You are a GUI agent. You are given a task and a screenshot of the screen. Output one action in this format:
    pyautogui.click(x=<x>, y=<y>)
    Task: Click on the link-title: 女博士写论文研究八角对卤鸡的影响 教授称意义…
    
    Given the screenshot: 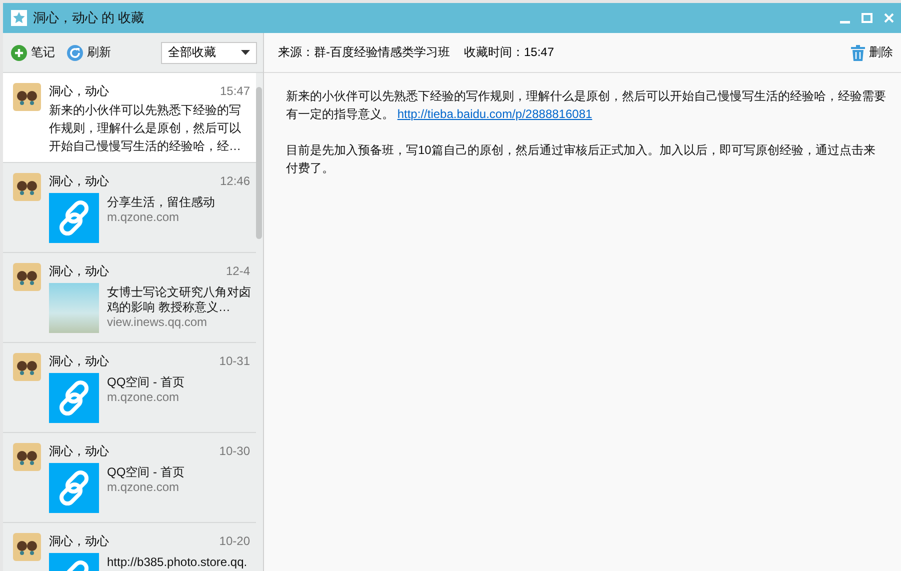 What is the action you would take?
    pyautogui.click(x=179, y=300)
    